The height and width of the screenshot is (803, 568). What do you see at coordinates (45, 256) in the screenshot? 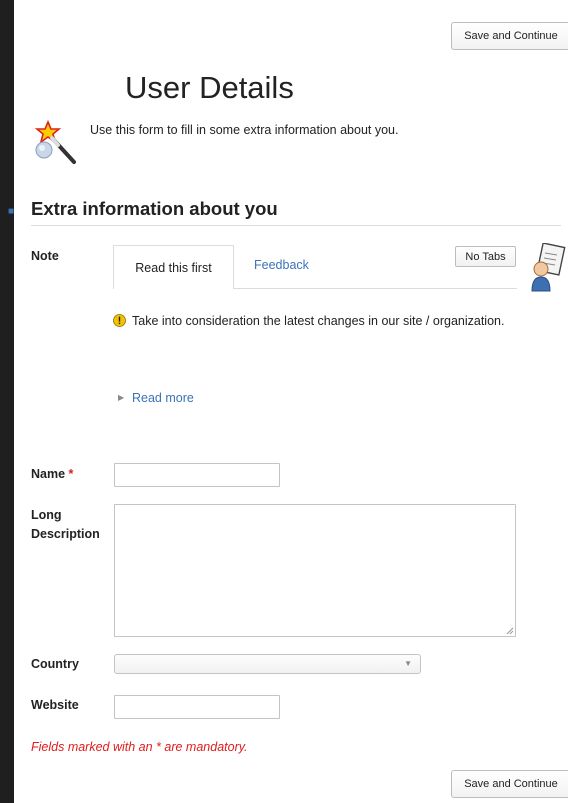
I see `note-label: Note` at bounding box center [45, 256].